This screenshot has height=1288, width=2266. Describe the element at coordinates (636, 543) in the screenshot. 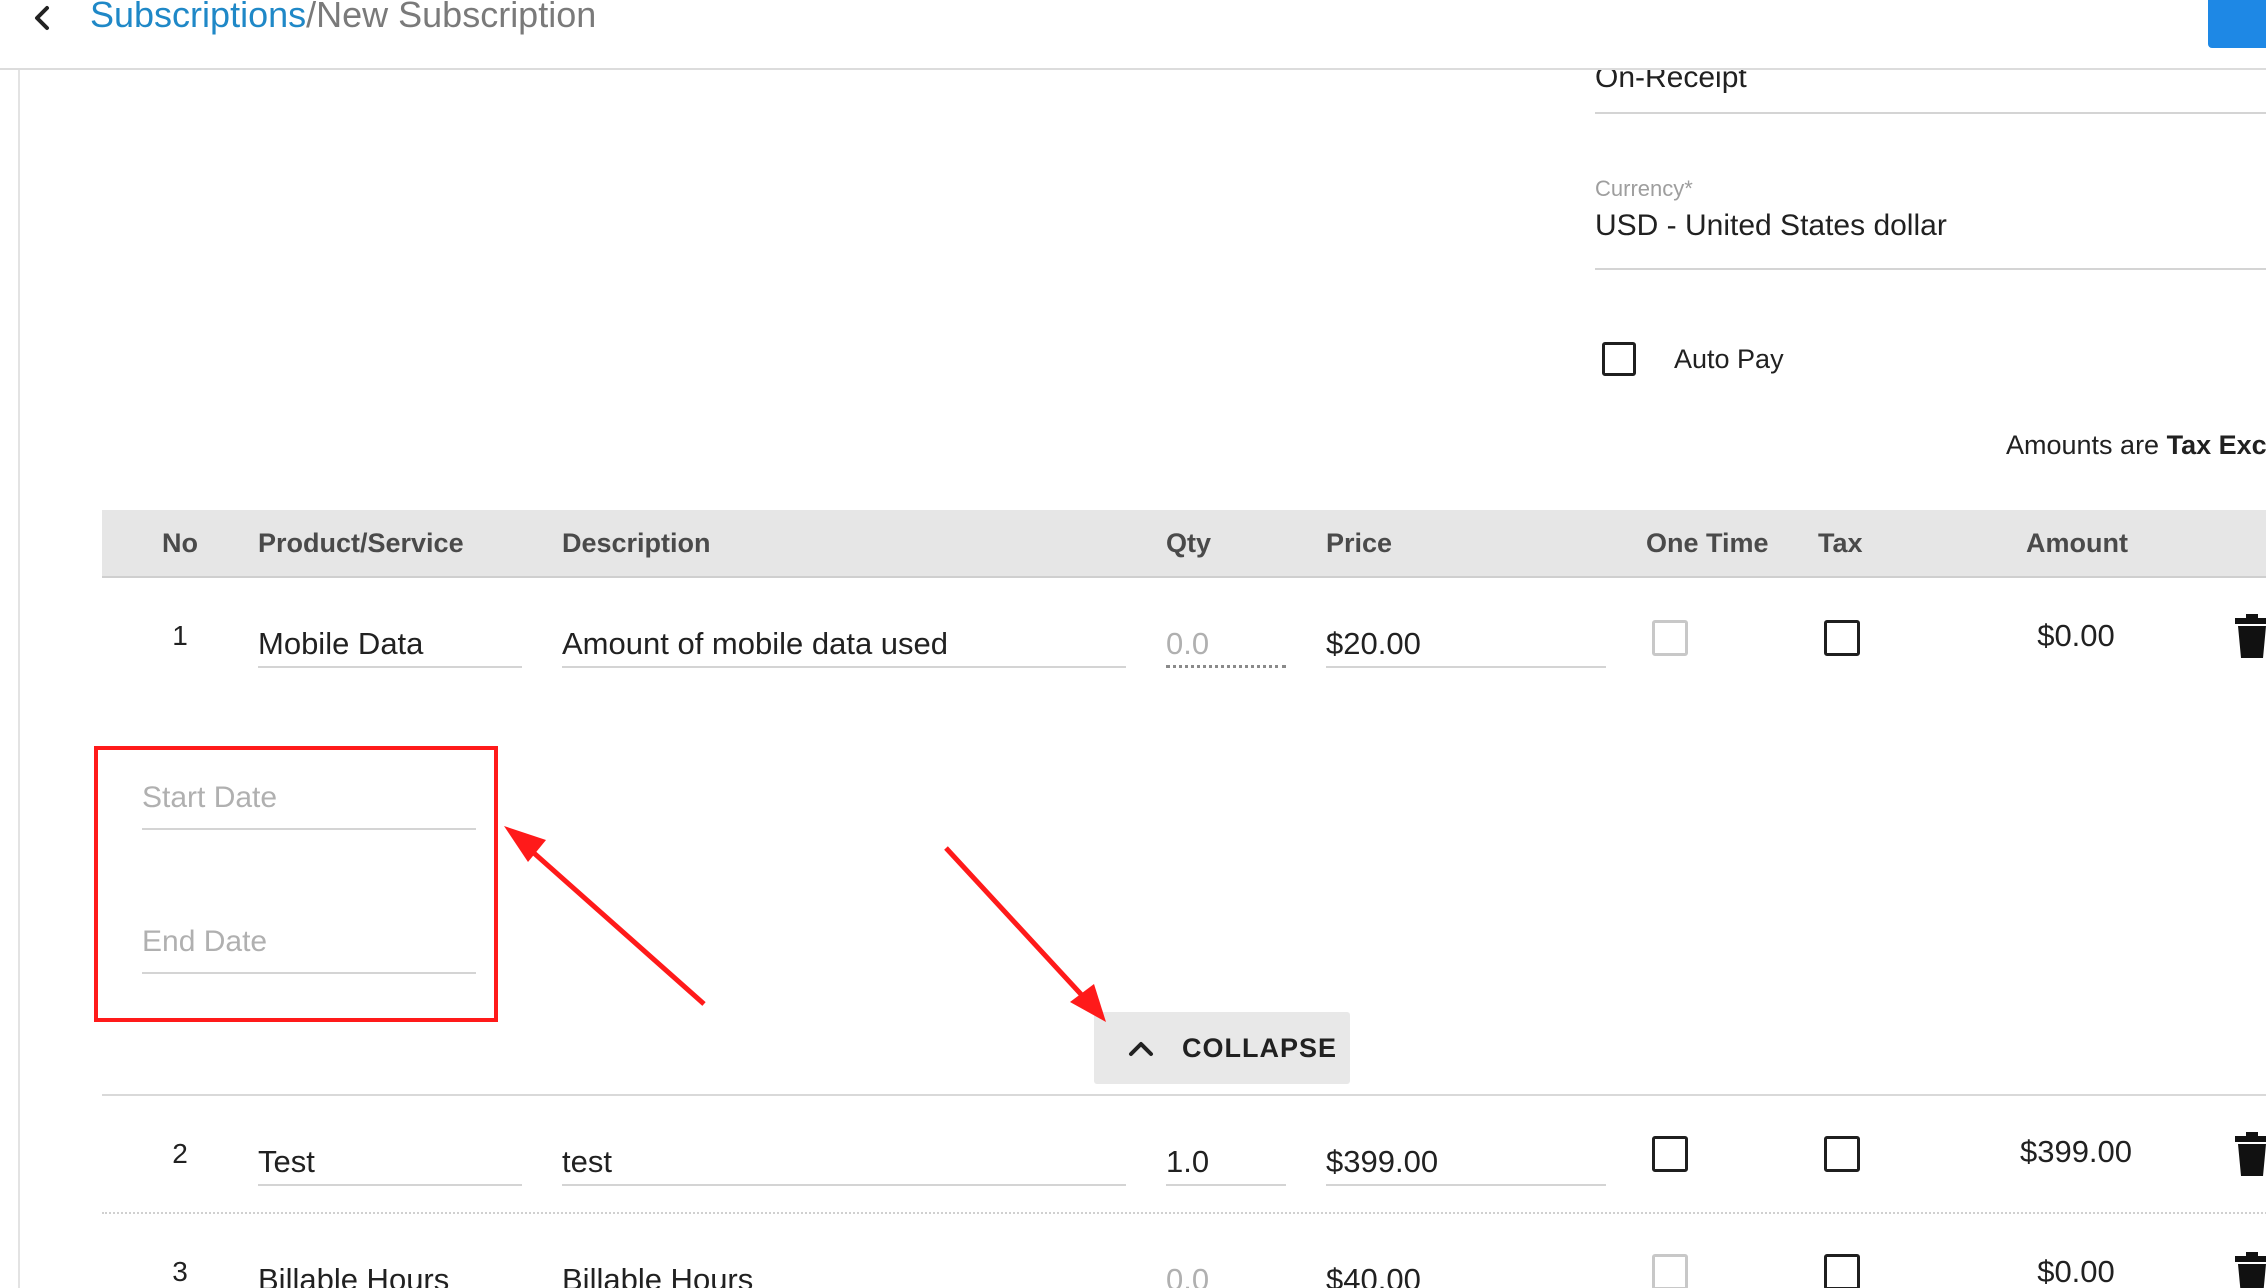

I see `column-header-description: Description` at that location.